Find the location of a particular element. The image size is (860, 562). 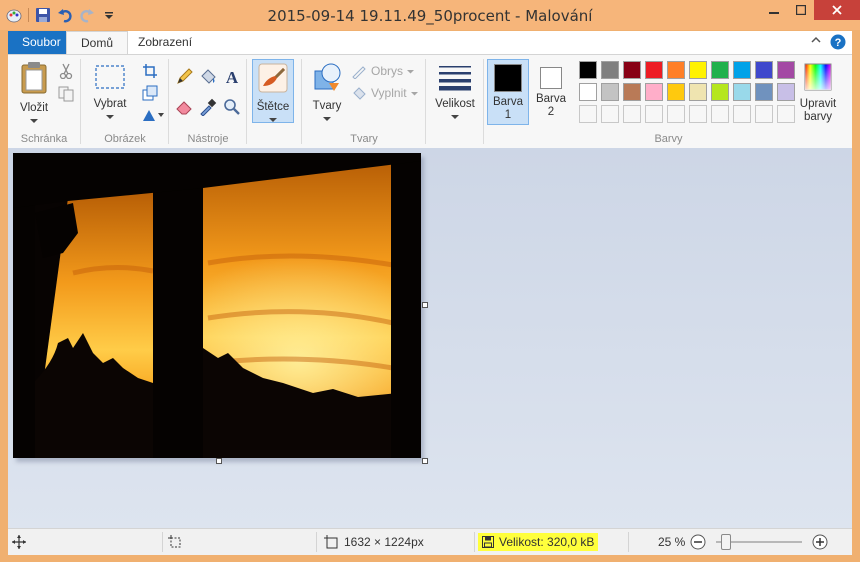

zoom-out-button is located at coordinates (698, 542).